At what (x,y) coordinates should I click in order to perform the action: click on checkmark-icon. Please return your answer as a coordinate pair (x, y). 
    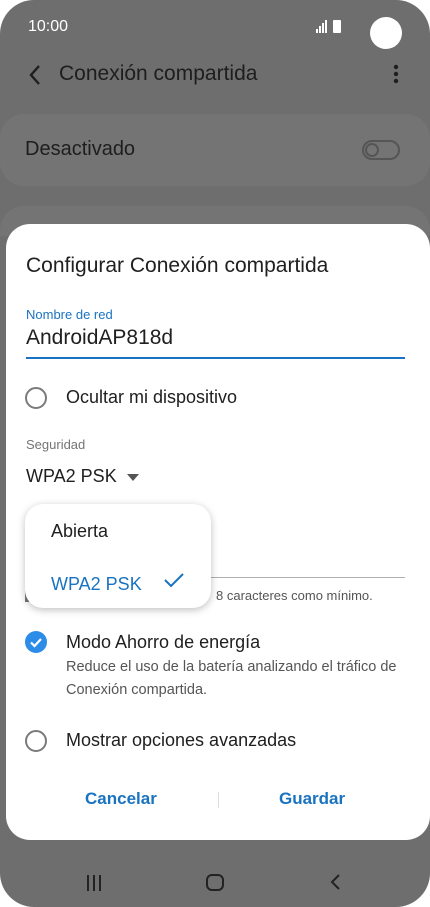
    Looking at the image, I should click on (36, 643).